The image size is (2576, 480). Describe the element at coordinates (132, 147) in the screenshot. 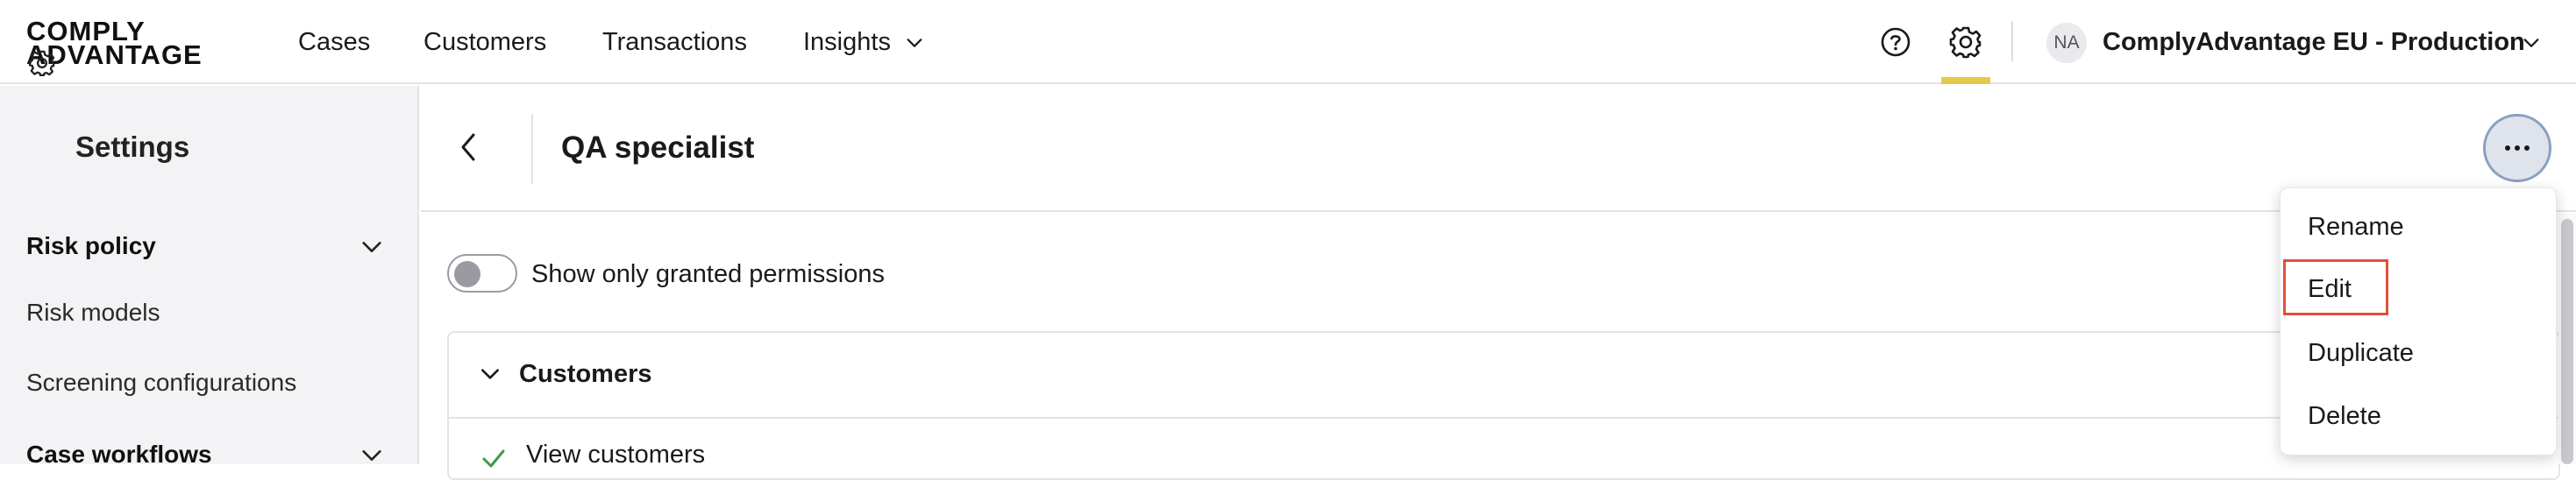

I see `sidebar-title: Settings` at that location.